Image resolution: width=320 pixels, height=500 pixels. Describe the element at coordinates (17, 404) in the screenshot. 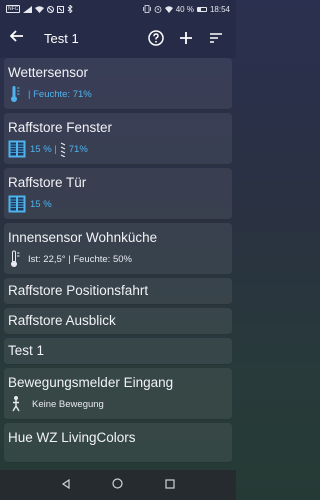

I see `person-motion-icon` at that location.